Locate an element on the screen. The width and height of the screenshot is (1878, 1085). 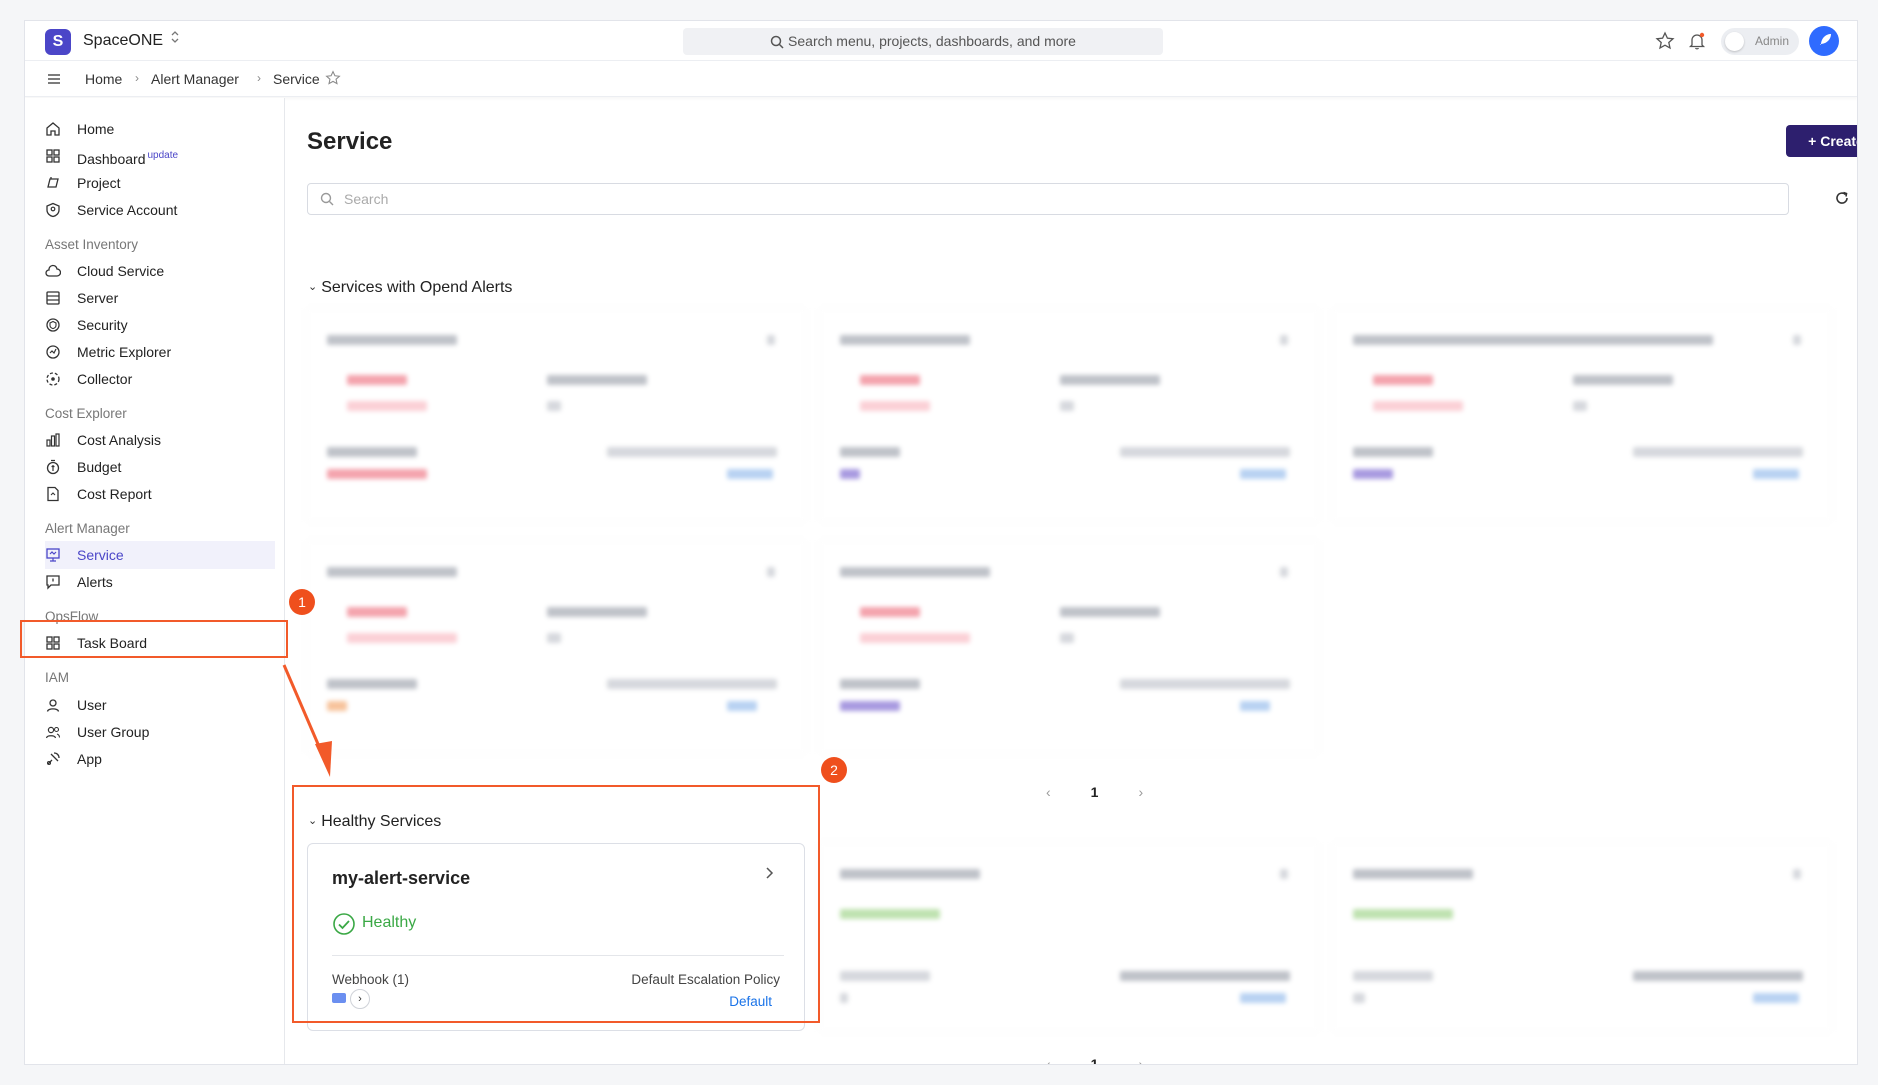
favorite-star-icon is located at coordinates (1666, 42).